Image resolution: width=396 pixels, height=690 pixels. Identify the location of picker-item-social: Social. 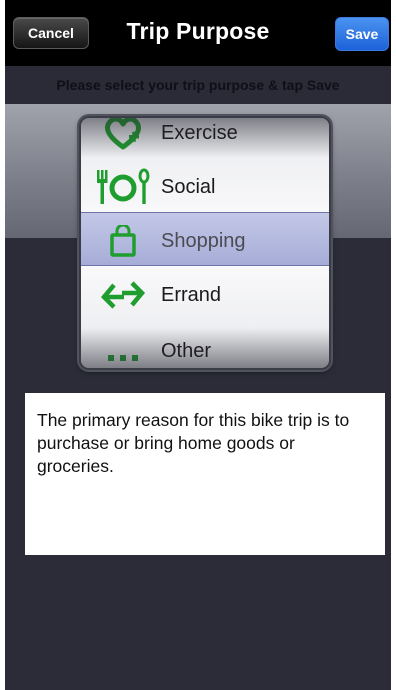
(205, 187).